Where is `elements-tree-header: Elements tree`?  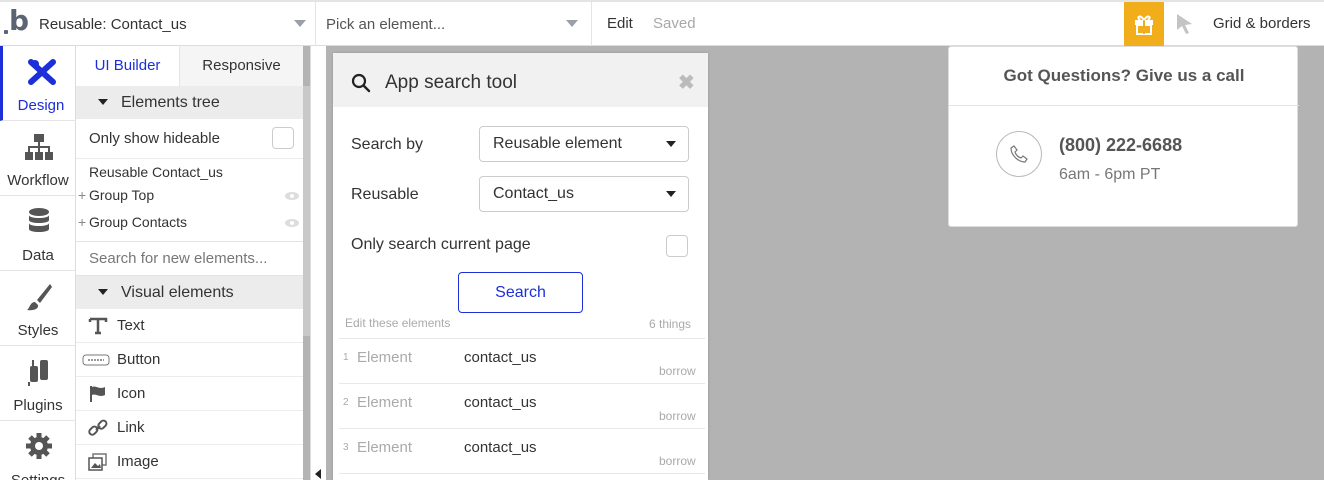
elements-tree-header: Elements tree is located at coordinates (189, 102).